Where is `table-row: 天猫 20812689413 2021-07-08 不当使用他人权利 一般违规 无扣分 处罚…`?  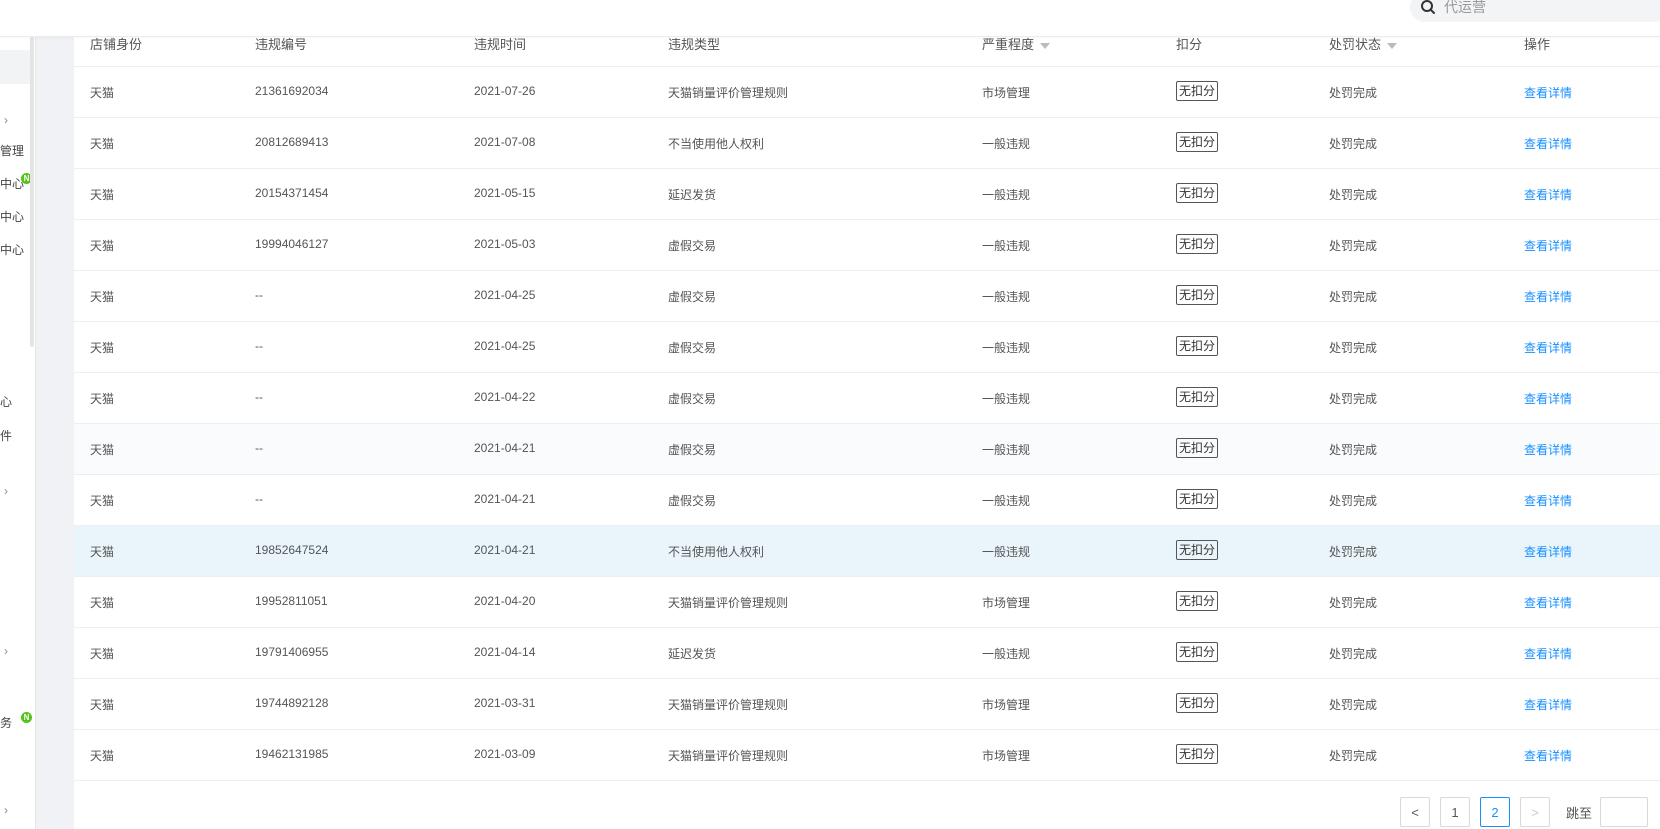
table-row: 天猫 20812689413 2021-07-08 不当使用他人权利 一般违规 无扣分 处罚… is located at coordinates (867, 142).